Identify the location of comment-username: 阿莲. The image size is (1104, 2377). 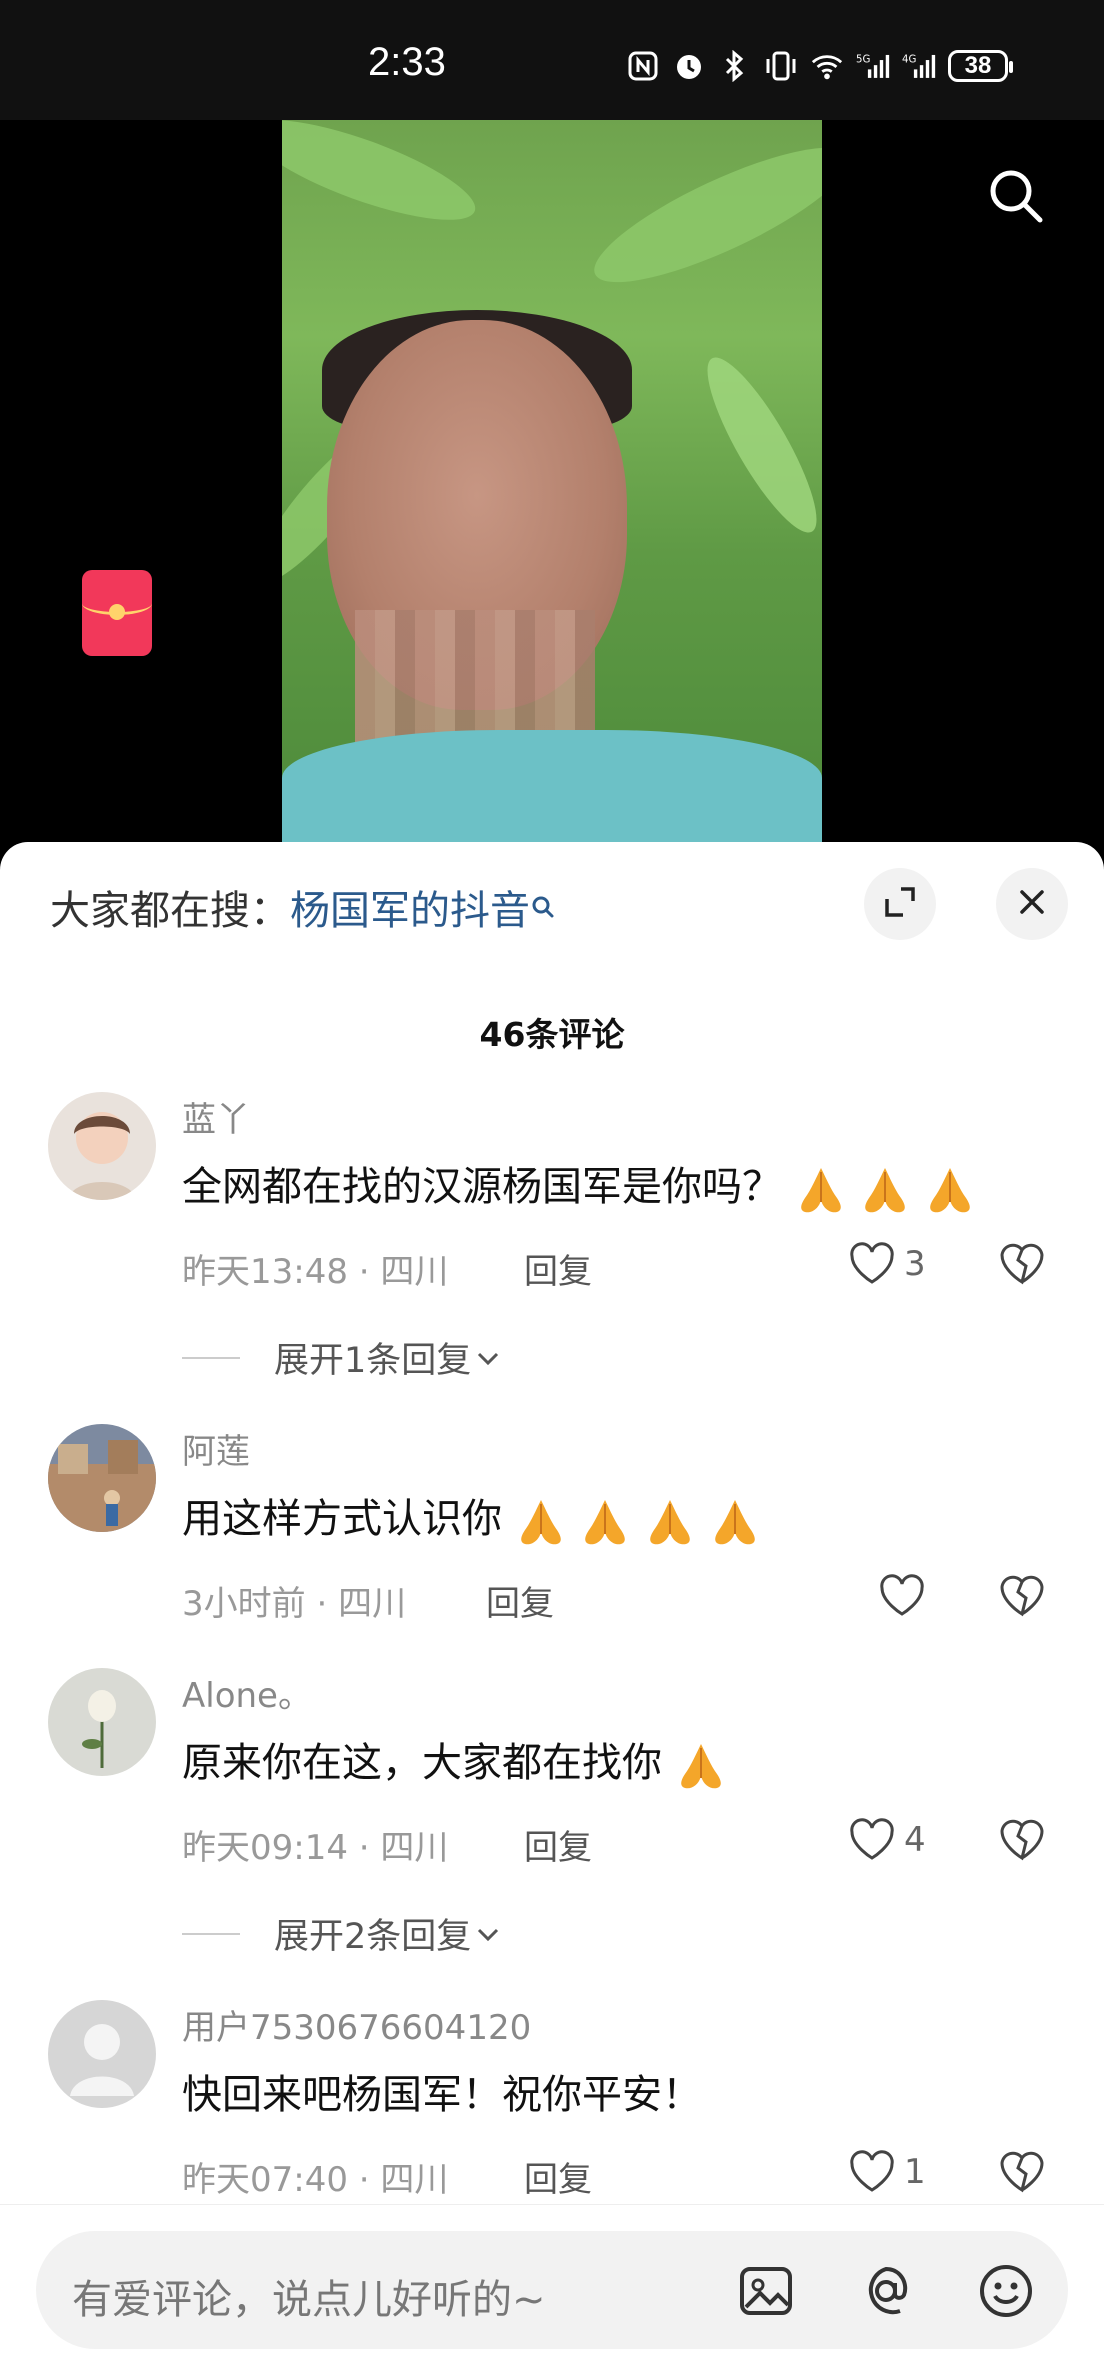
(216, 1448).